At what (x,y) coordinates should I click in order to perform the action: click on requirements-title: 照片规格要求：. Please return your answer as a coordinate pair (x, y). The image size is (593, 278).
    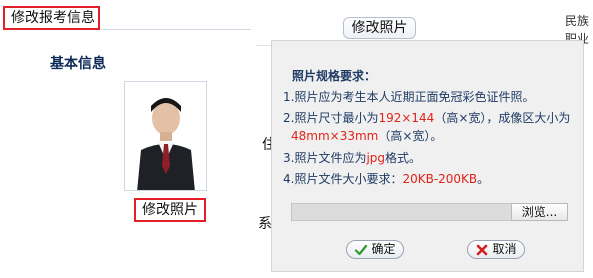
    Looking at the image, I should click on (334, 76).